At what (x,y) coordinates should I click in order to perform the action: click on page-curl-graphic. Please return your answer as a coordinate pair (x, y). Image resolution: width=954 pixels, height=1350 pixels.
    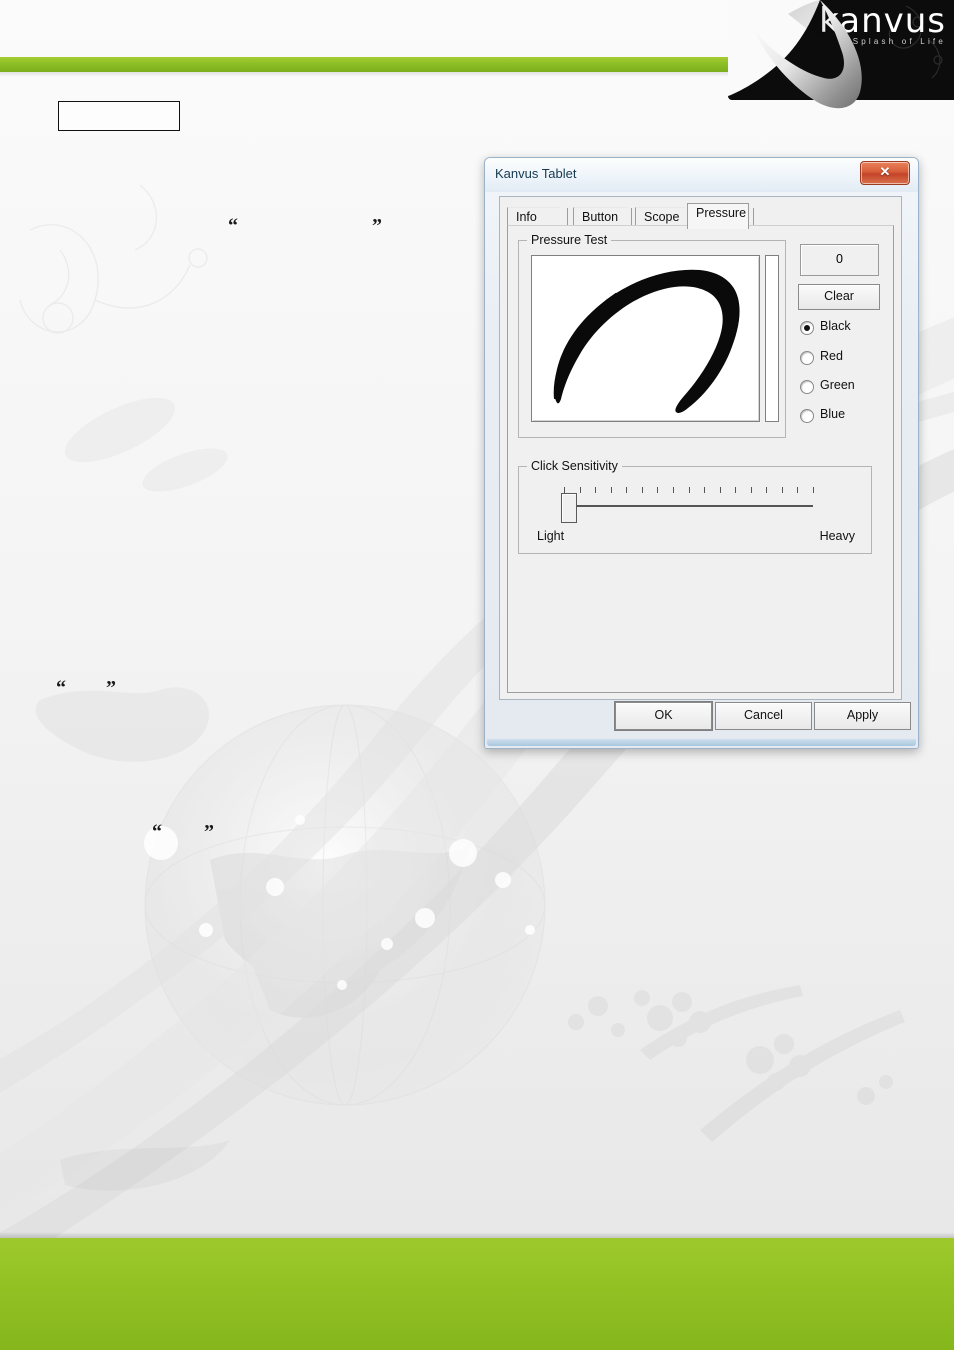
    Looking at the image, I should click on (795, 54).